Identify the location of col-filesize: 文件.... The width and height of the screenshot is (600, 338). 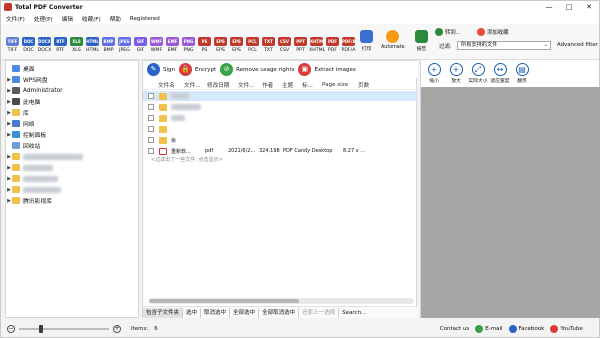
(250, 85).